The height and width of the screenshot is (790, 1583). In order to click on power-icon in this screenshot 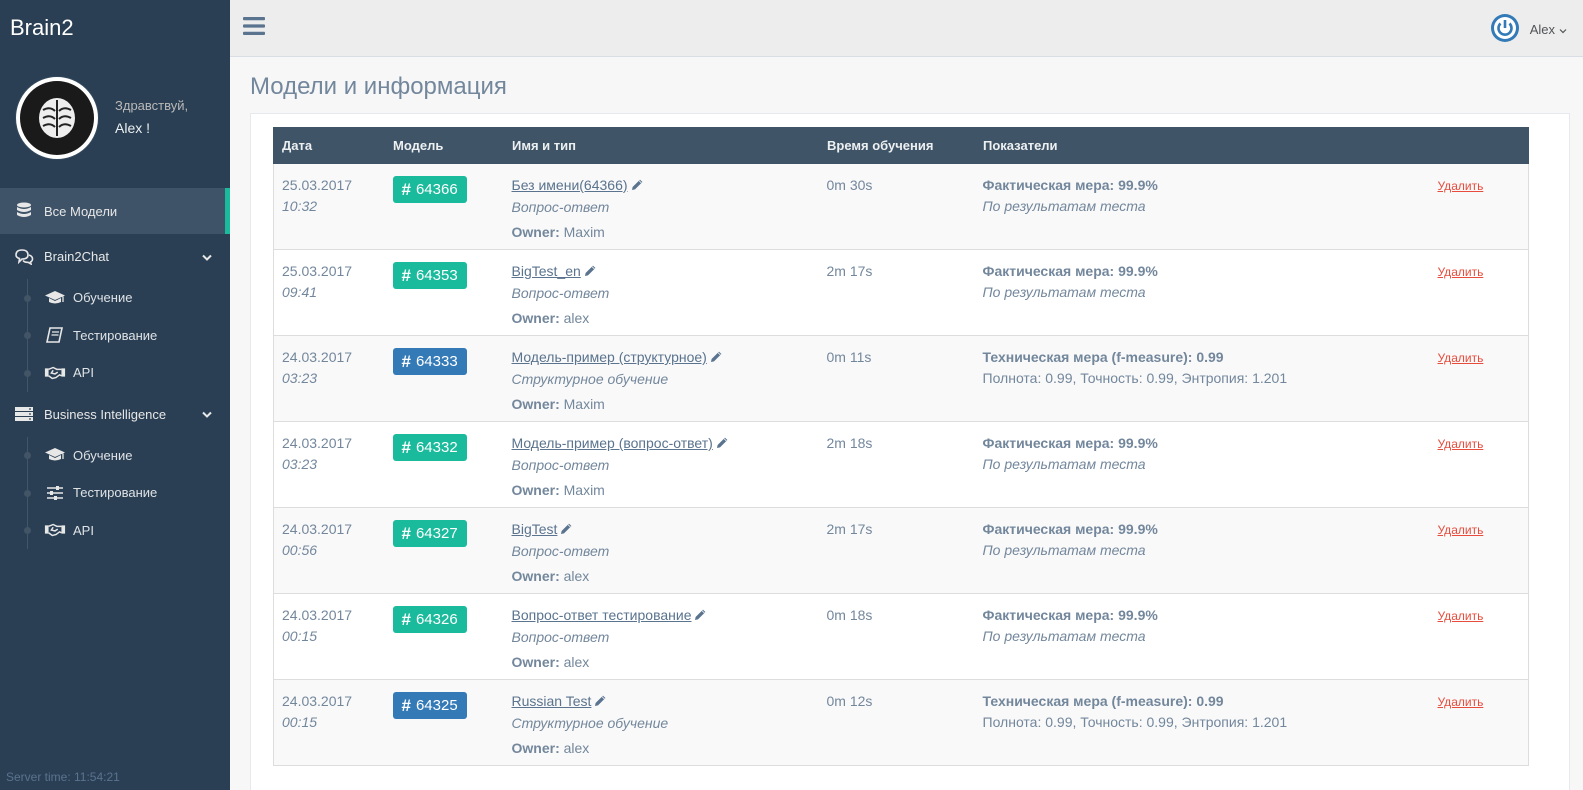, I will do `click(1505, 29)`.